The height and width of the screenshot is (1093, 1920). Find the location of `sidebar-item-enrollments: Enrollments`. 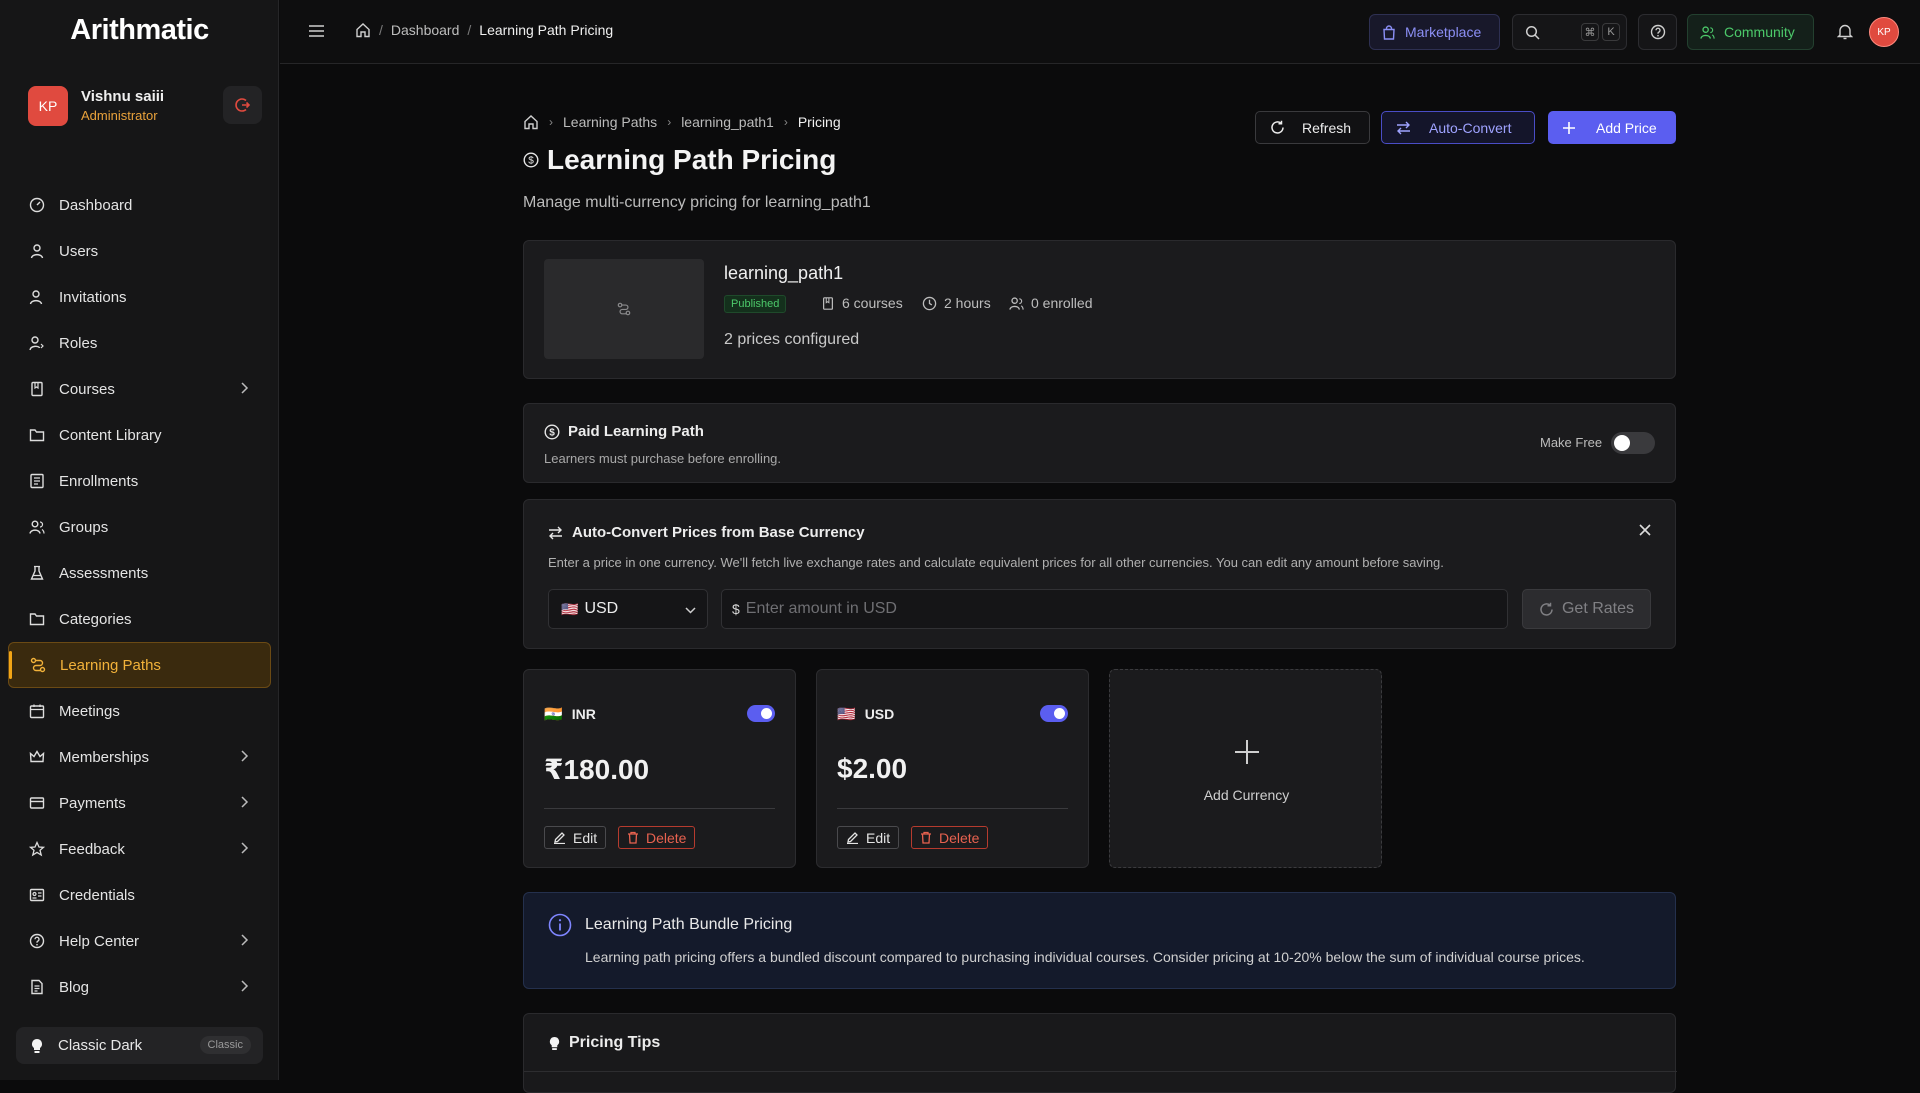

sidebar-item-enrollments: Enrollments is located at coordinates (139, 481).